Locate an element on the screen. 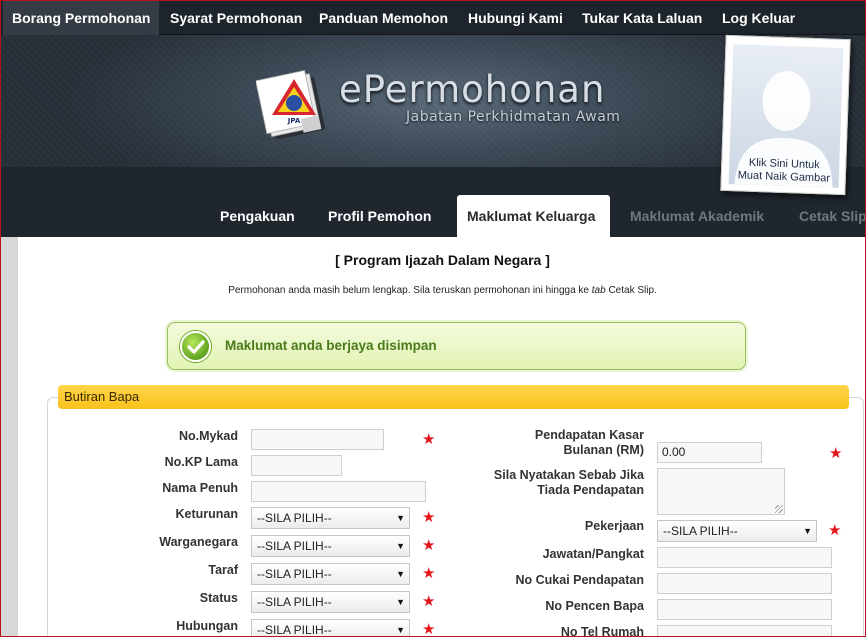 This screenshot has width=866, height=637. upload-caption: Klik Sini Untuk Muat Naik Gambar is located at coordinates (784, 170).